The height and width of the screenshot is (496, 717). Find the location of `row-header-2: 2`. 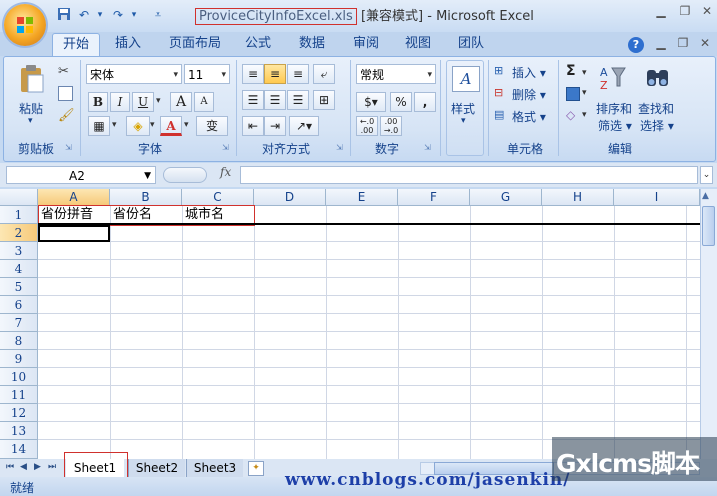

row-header-2: 2 is located at coordinates (19, 233).